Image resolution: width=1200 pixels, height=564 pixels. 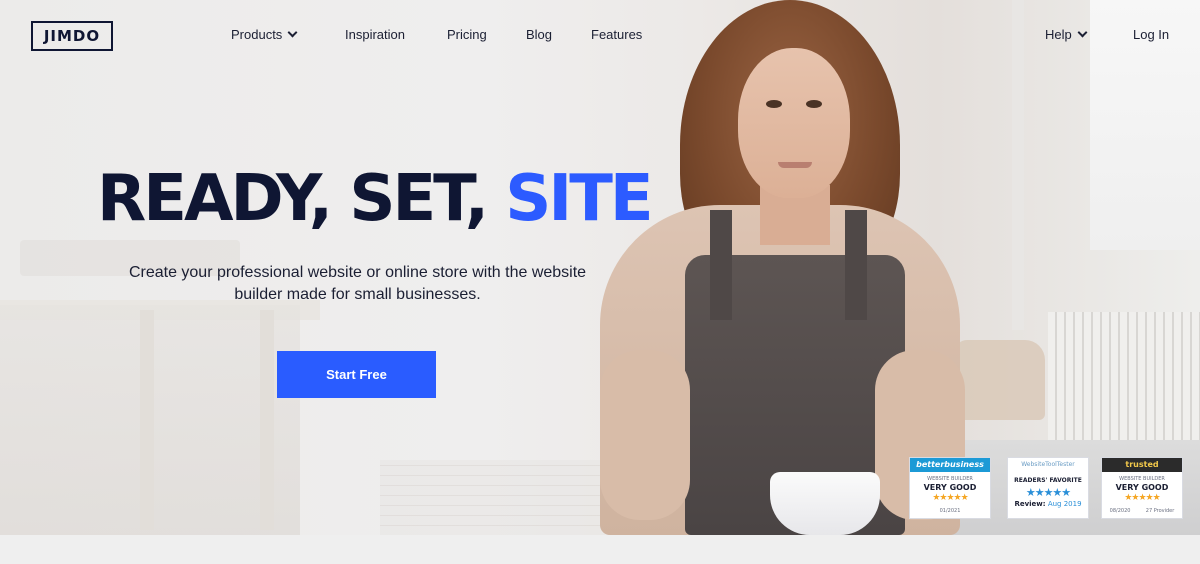 What do you see at coordinates (257, 34) in the screenshot?
I see `nav-item-label: Products` at bounding box center [257, 34].